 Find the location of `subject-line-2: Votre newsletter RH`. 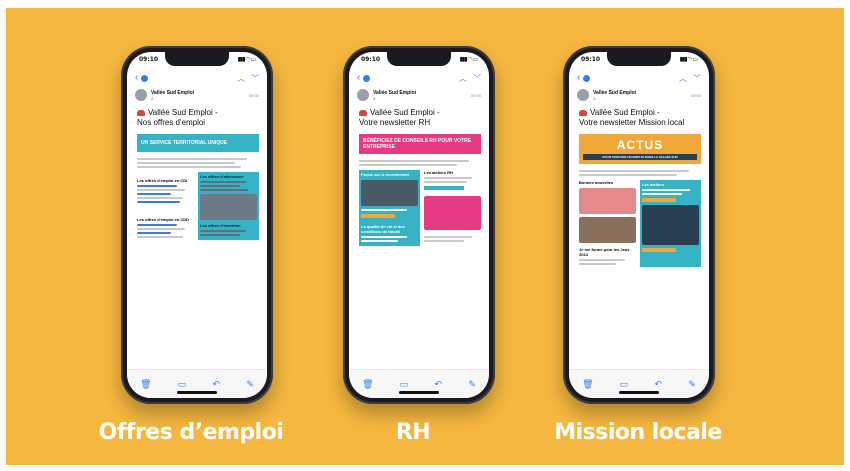

subject-line-2: Votre newsletter RH is located at coordinates (395, 122).